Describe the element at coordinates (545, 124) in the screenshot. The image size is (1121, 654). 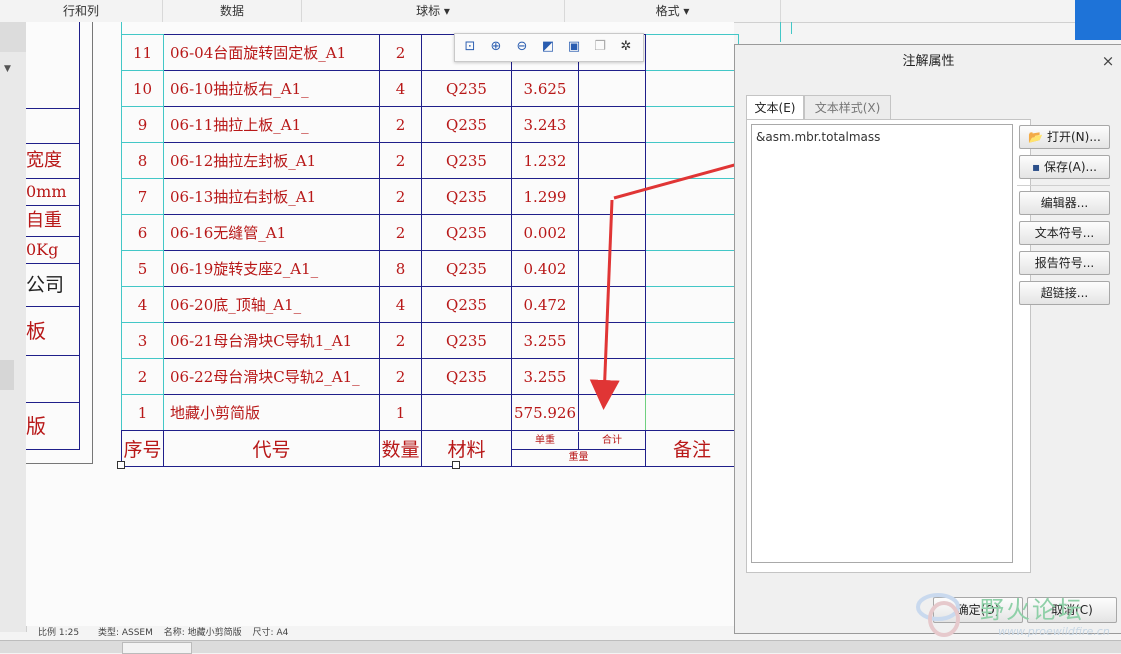
I see `row-unit-weight: 3.243` at that location.